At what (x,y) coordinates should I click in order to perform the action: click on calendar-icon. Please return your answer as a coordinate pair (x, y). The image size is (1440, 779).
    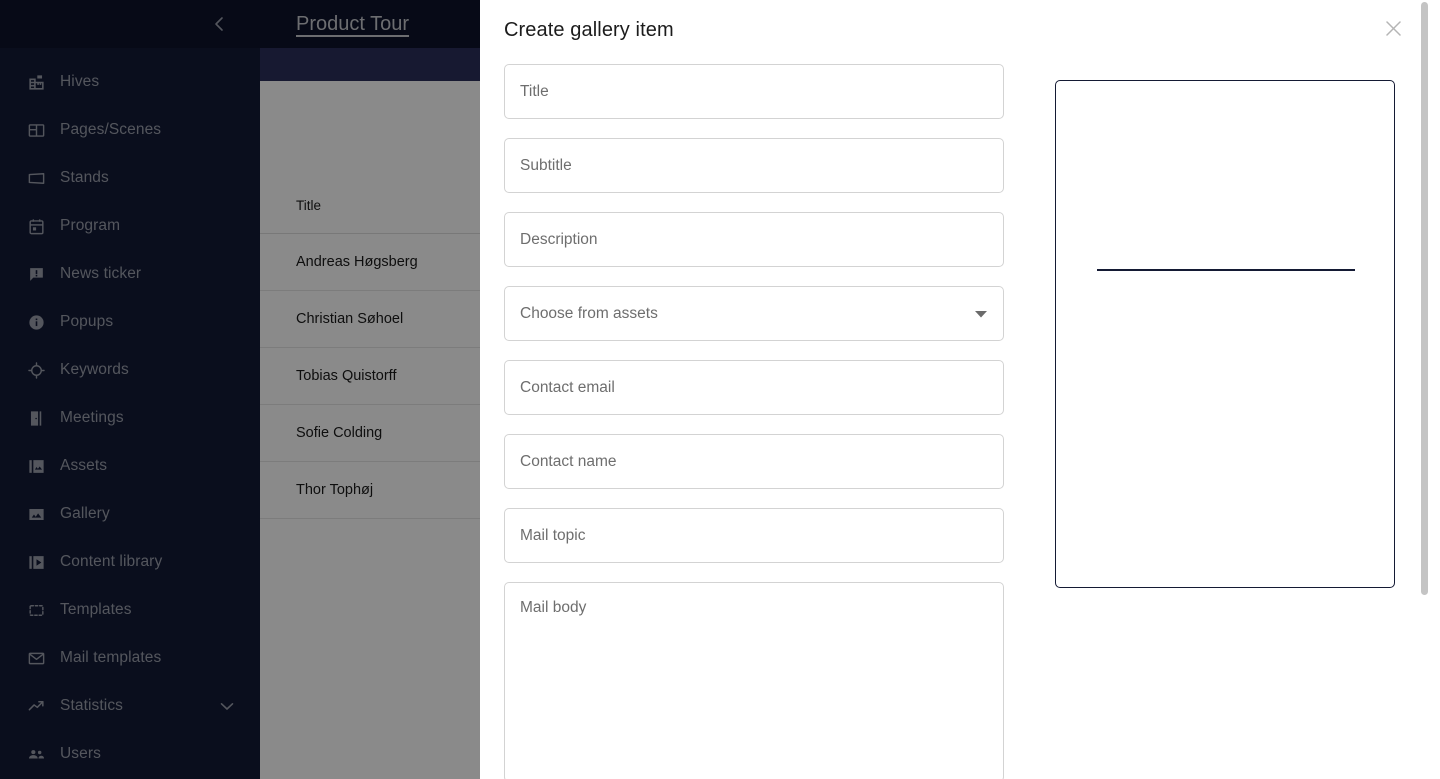
    Looking at the image, I should click on (36, 226).